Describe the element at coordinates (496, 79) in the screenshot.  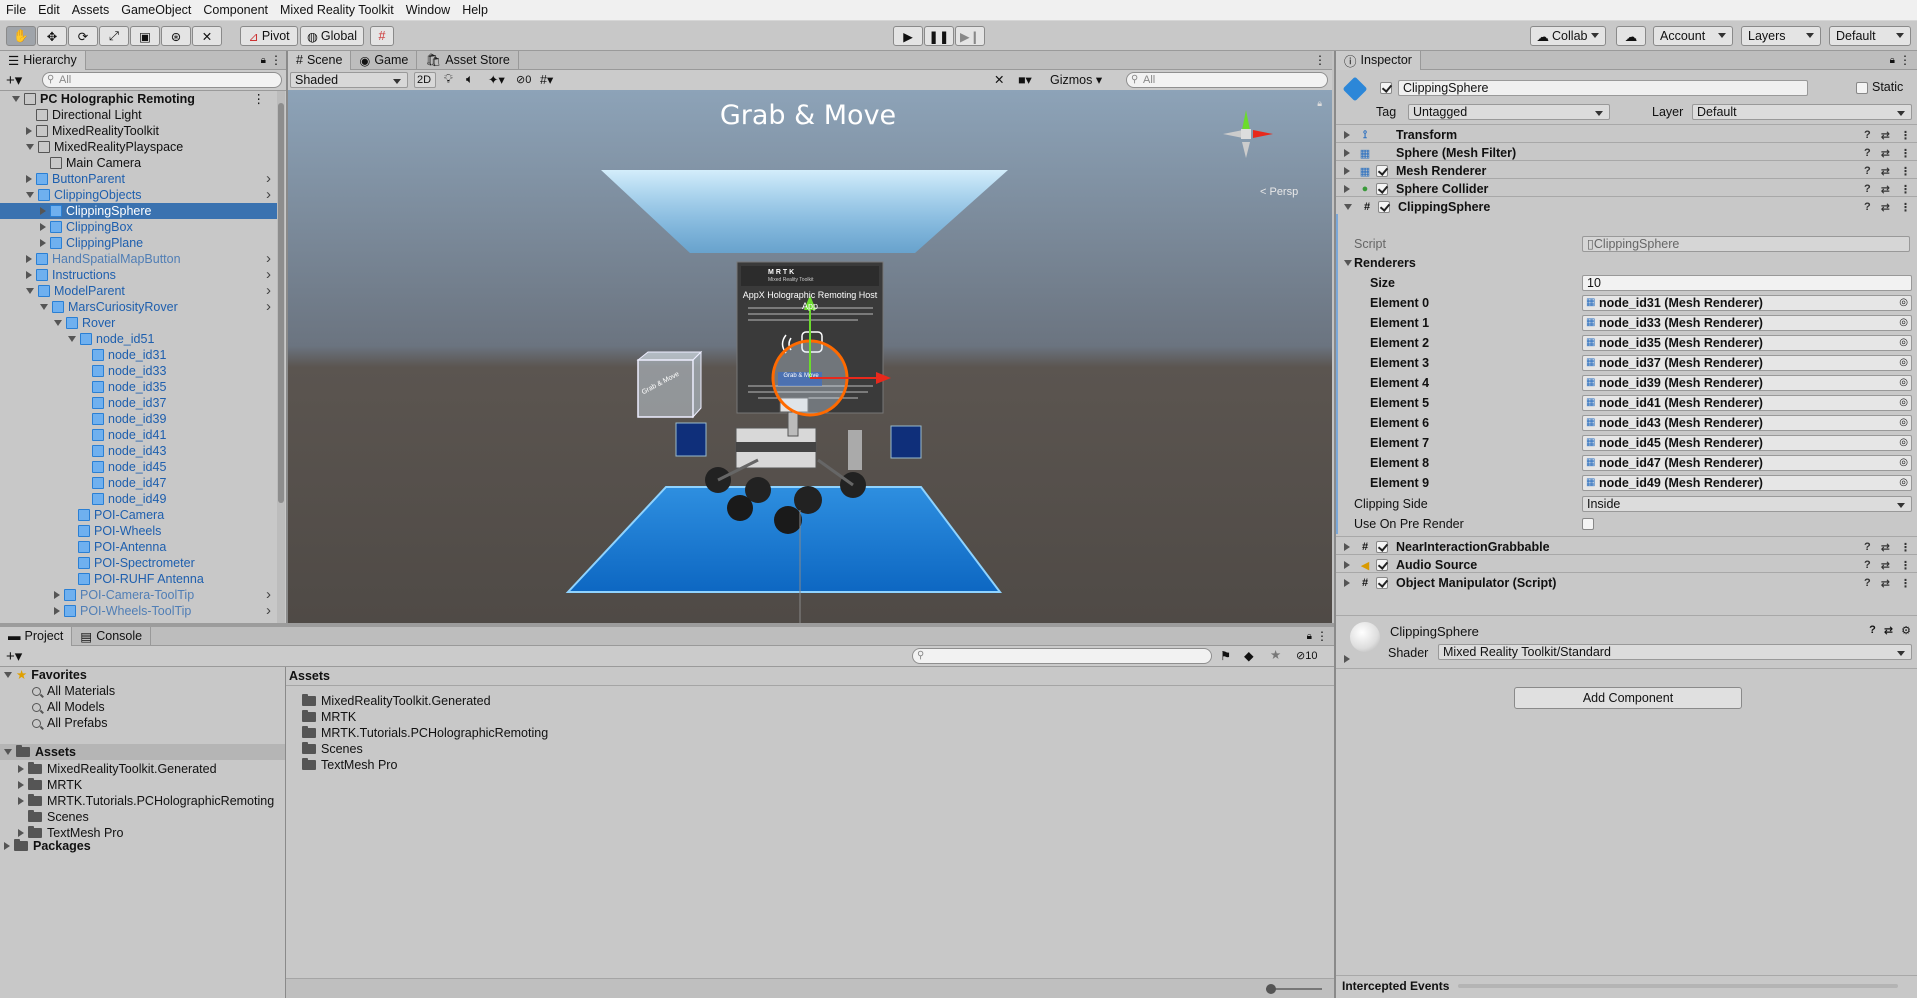
I see `effects-icon: ✦▾` at that location.